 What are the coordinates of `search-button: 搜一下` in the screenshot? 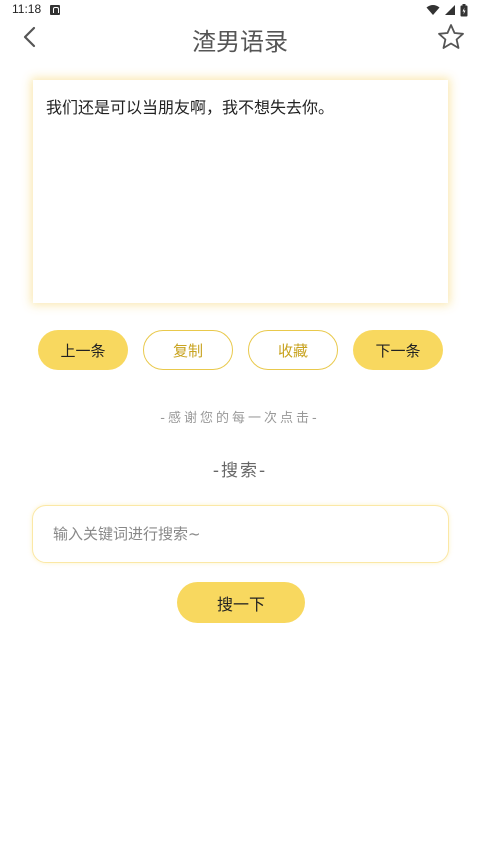 It's located at (241, 602).